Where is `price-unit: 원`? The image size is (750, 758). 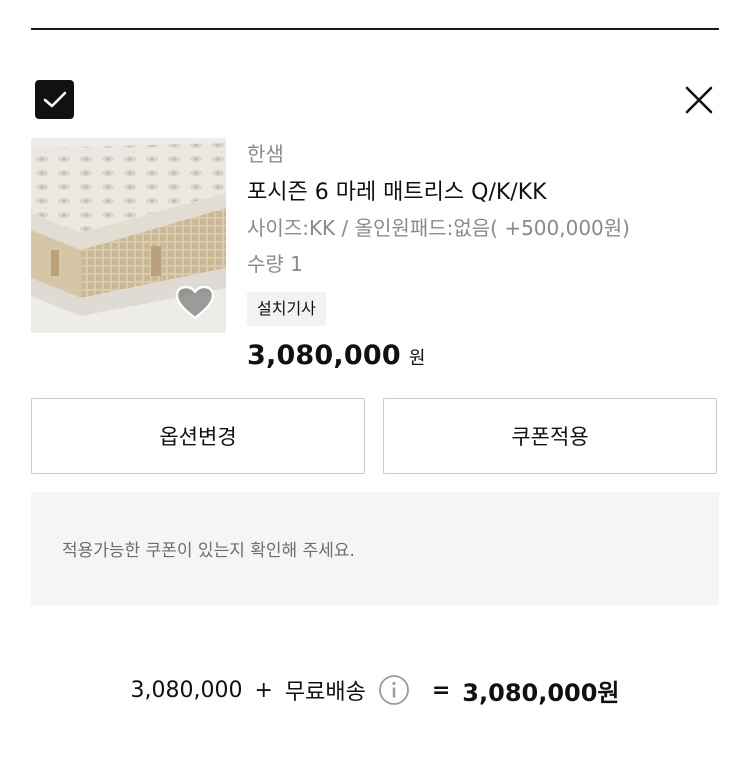
price-unit: 원 is located at coordinates (417, 358).